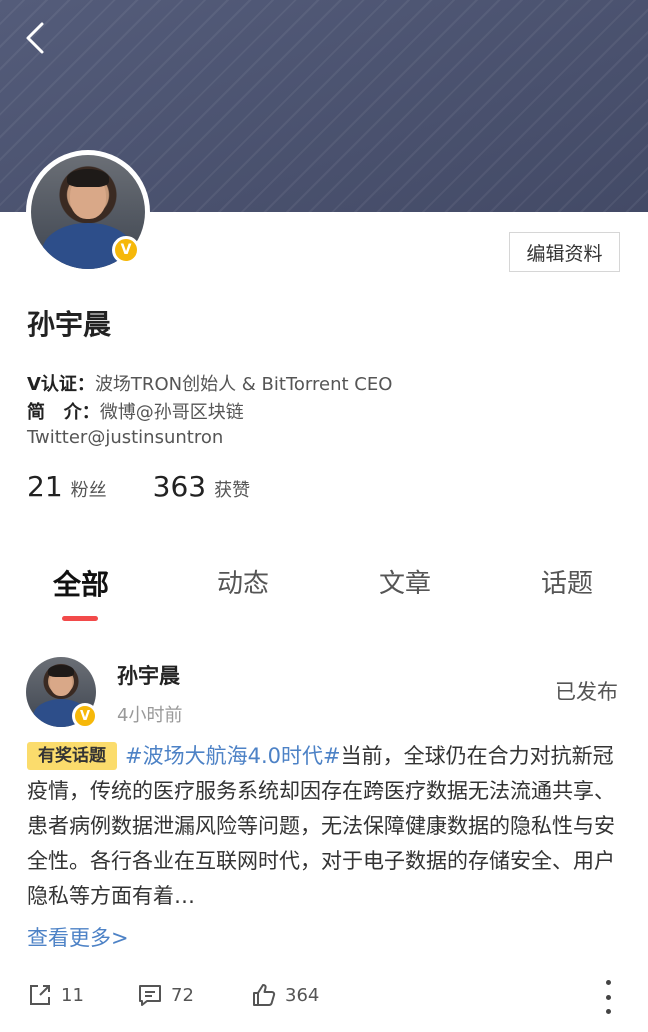 This screenshot has height=1032, width=648. What do you see at coordinates (35, 38) in the screenshot?
I see `back-icon` at bounding box center [35, 38].